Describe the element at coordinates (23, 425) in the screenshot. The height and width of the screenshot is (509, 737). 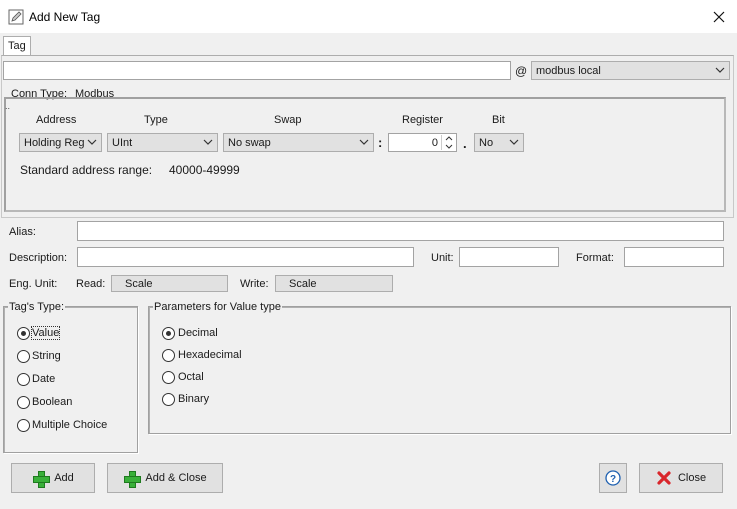
I see `radio-multiple-choice` at that location.